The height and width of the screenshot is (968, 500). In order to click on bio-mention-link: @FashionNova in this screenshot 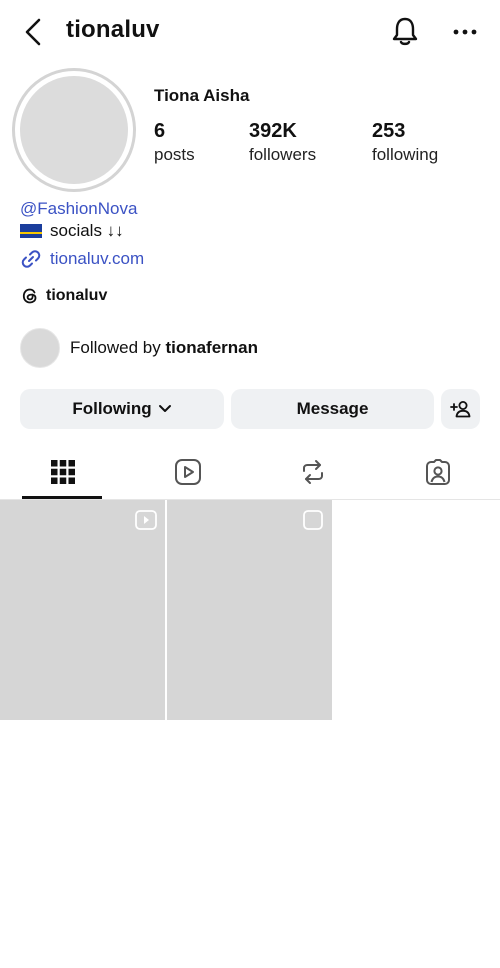, I will do `click(78, 209)`.